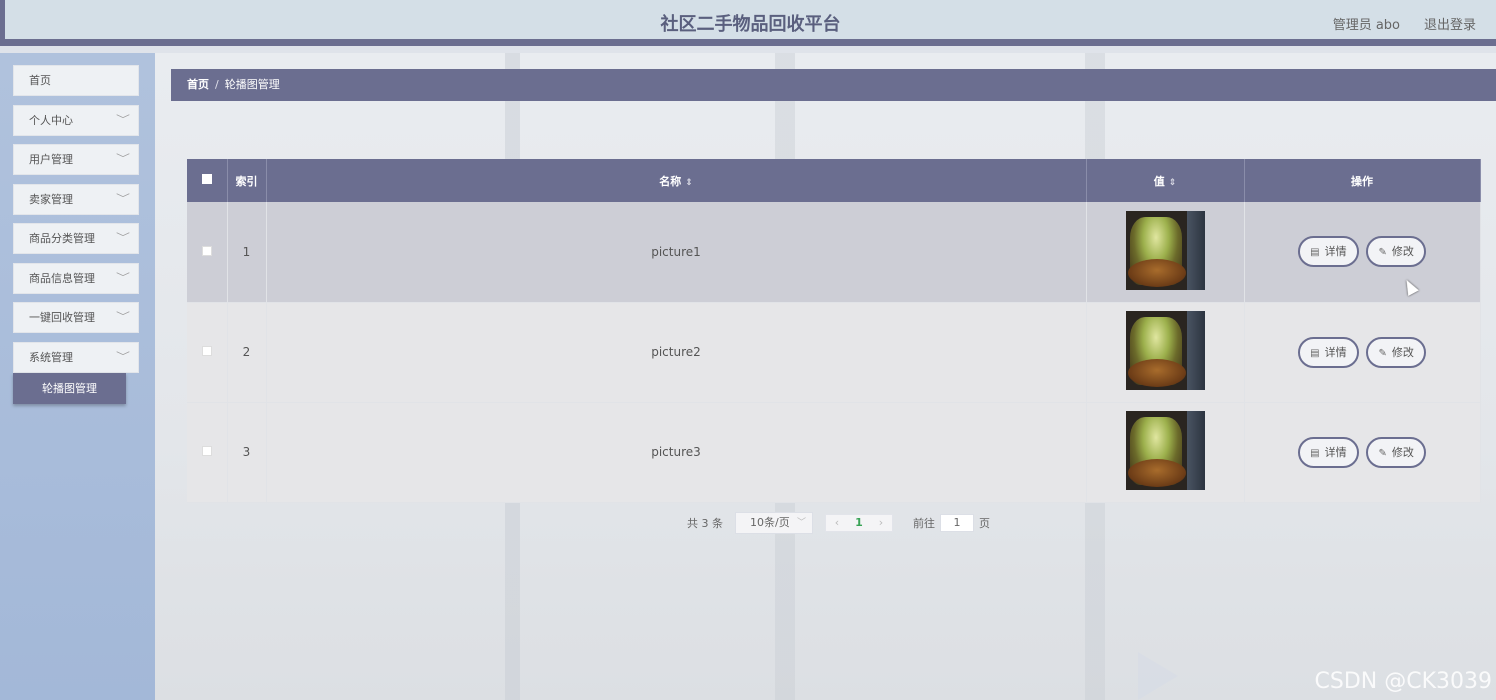  Describe the element at coordinates (247, 452) in the screenshot. I see `row-index: 3` at that location.